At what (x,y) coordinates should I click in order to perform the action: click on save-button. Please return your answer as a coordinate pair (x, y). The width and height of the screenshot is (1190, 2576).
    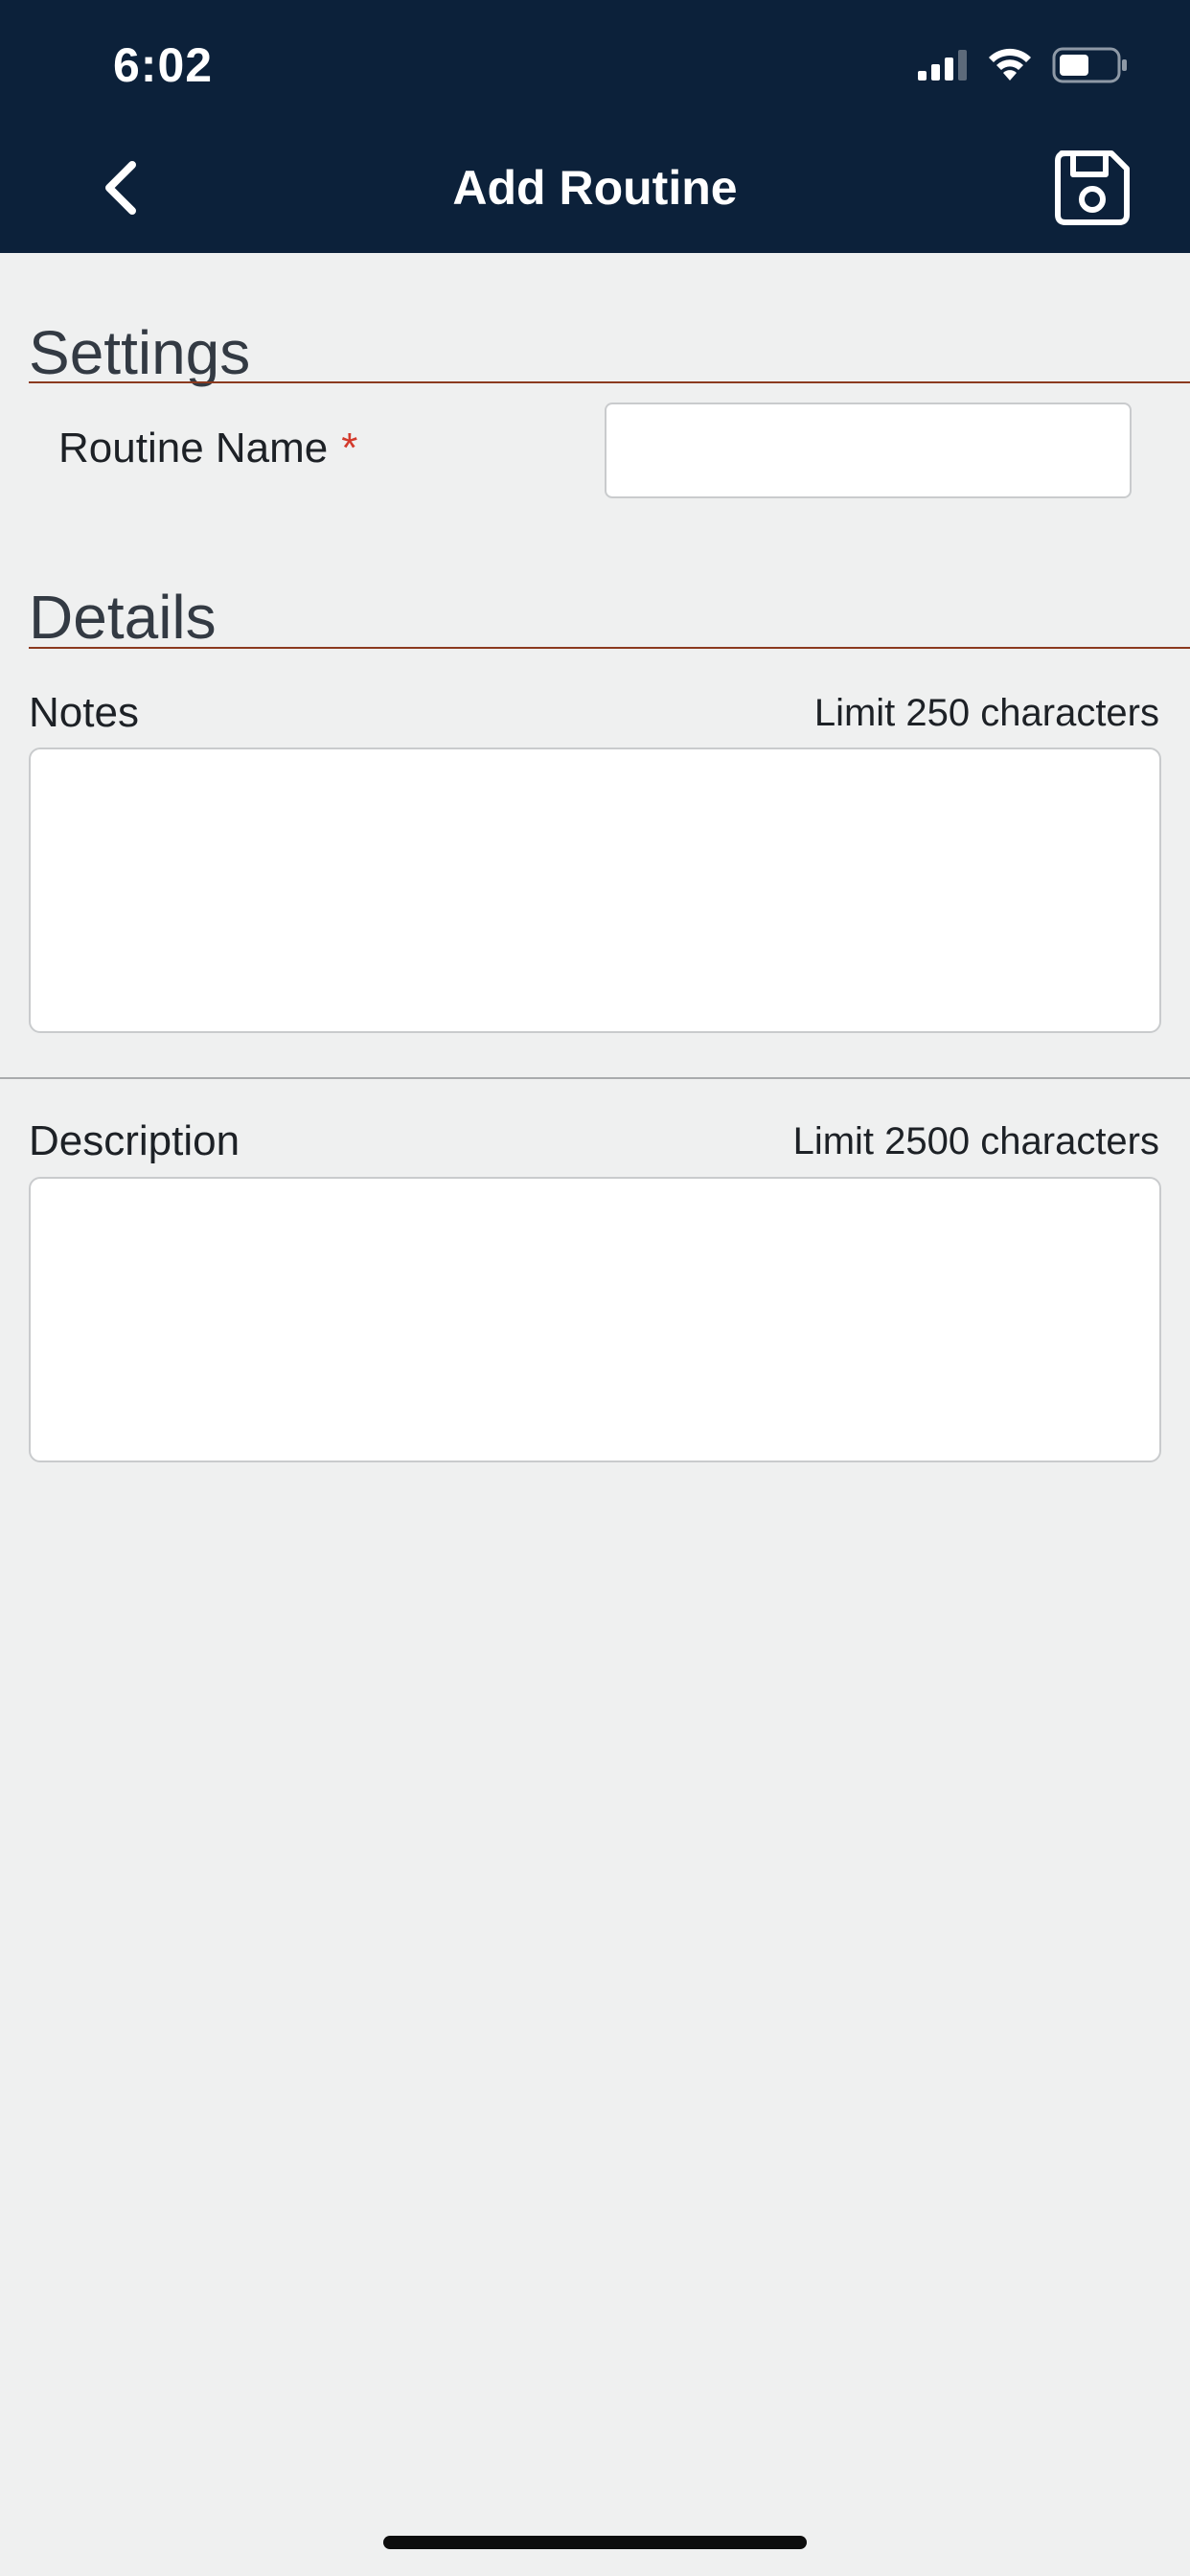
    Looking at the image, I should click on (1093, 188).